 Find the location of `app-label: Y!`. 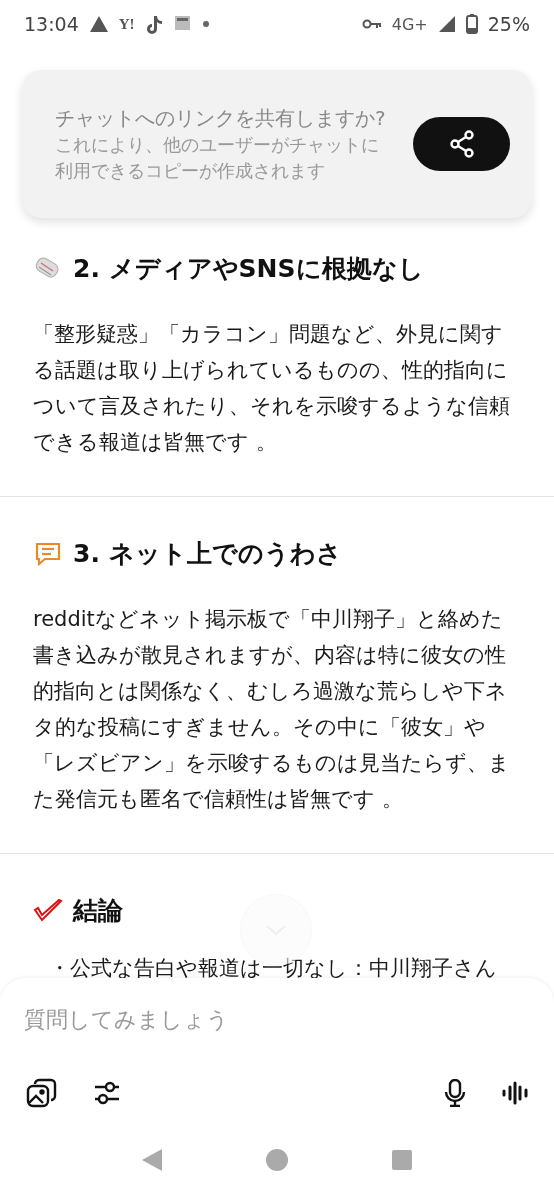

app-label: Y! is located at coordinates (126, 24).